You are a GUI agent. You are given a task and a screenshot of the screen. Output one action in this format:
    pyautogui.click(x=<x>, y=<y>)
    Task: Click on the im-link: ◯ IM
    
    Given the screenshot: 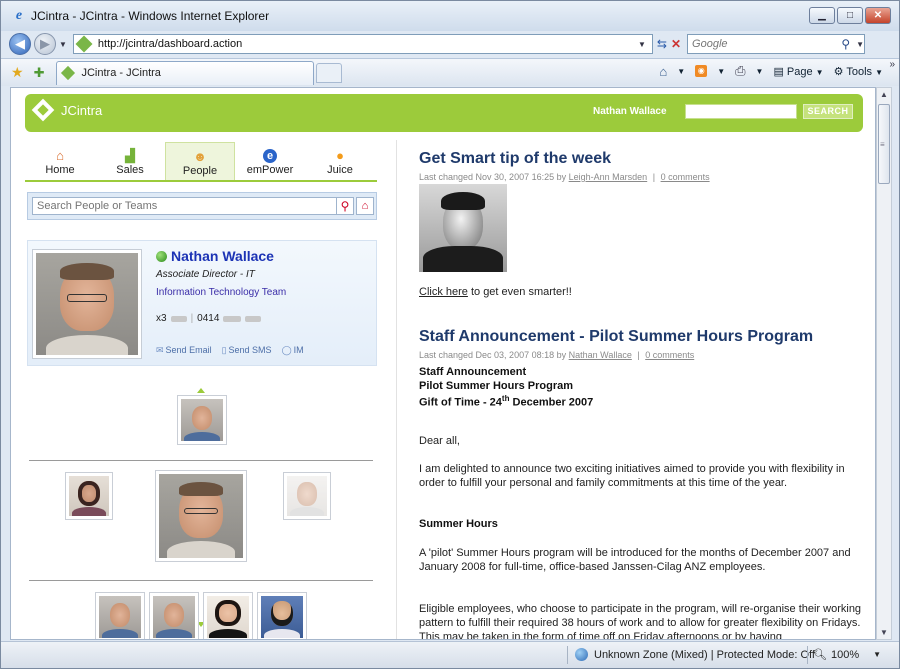 What is the action you would take?
    pyautogui.click(x=293, y=350)
    